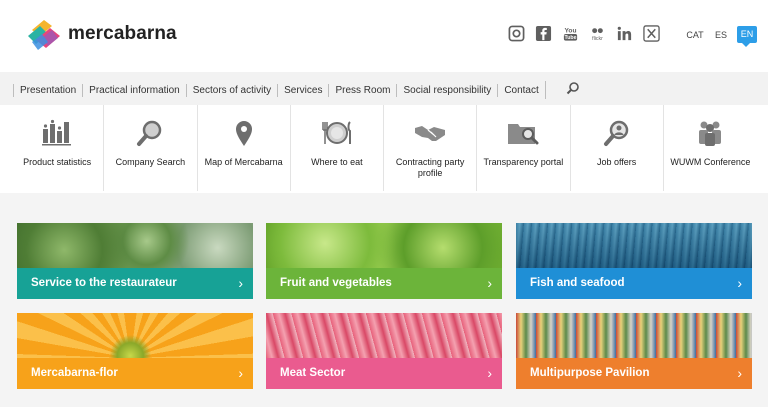  What do you see at coordinates (231, 90) in the screenshot?
I see `nav-sectors-of-activity: Sectors of activity` at bounding box center [231, 90].